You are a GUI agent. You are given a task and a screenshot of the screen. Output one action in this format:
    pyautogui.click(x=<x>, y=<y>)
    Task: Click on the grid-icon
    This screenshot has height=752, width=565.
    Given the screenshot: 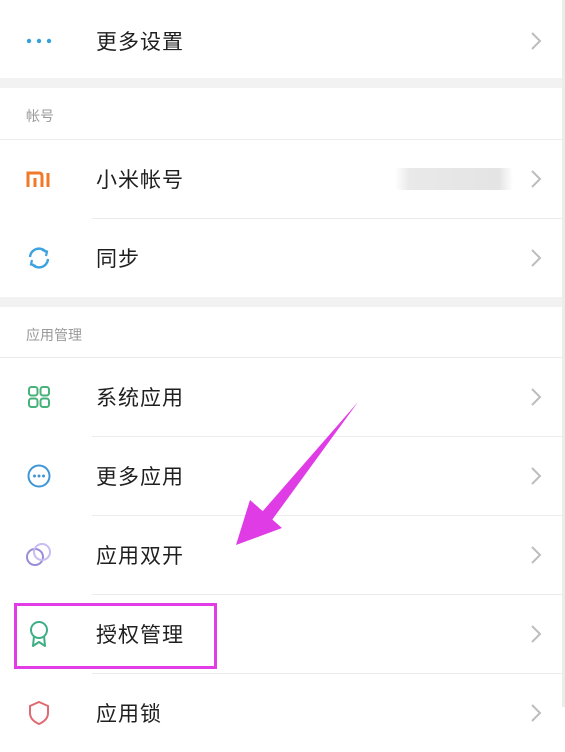 What is the action you would take?
    pyautogui.click(x=39, y=397)
    